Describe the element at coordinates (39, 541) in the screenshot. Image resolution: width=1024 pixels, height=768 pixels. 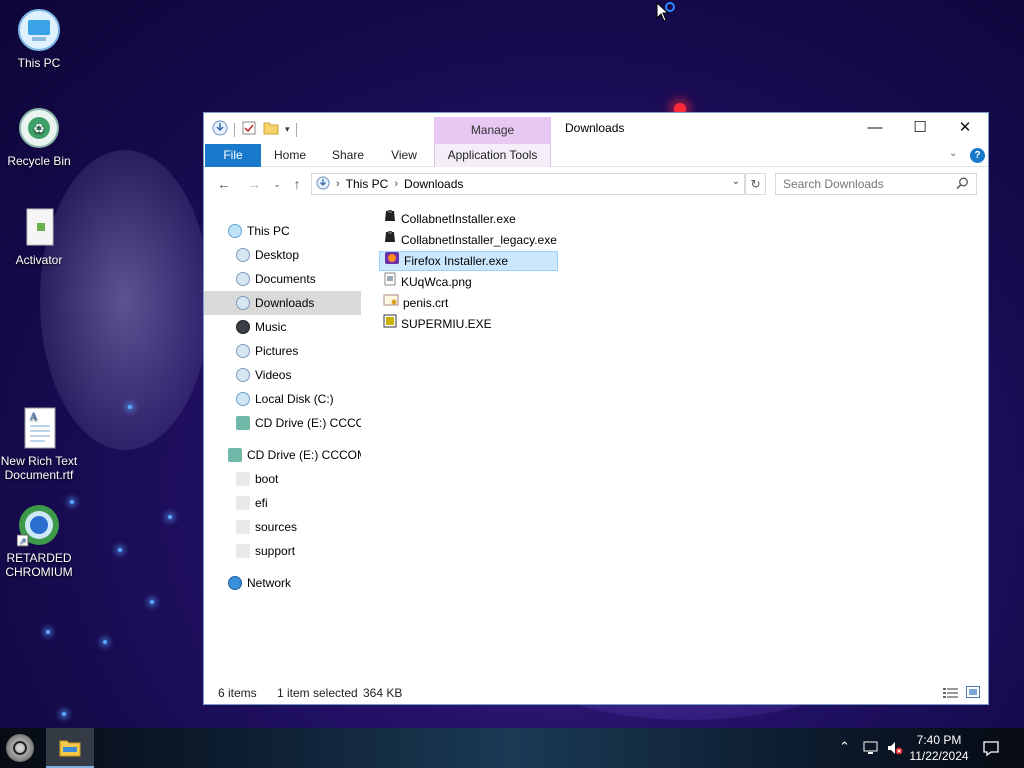
I see `desktop-icon-chromium: ↗ RETARDED CHROMIUM` at that location.